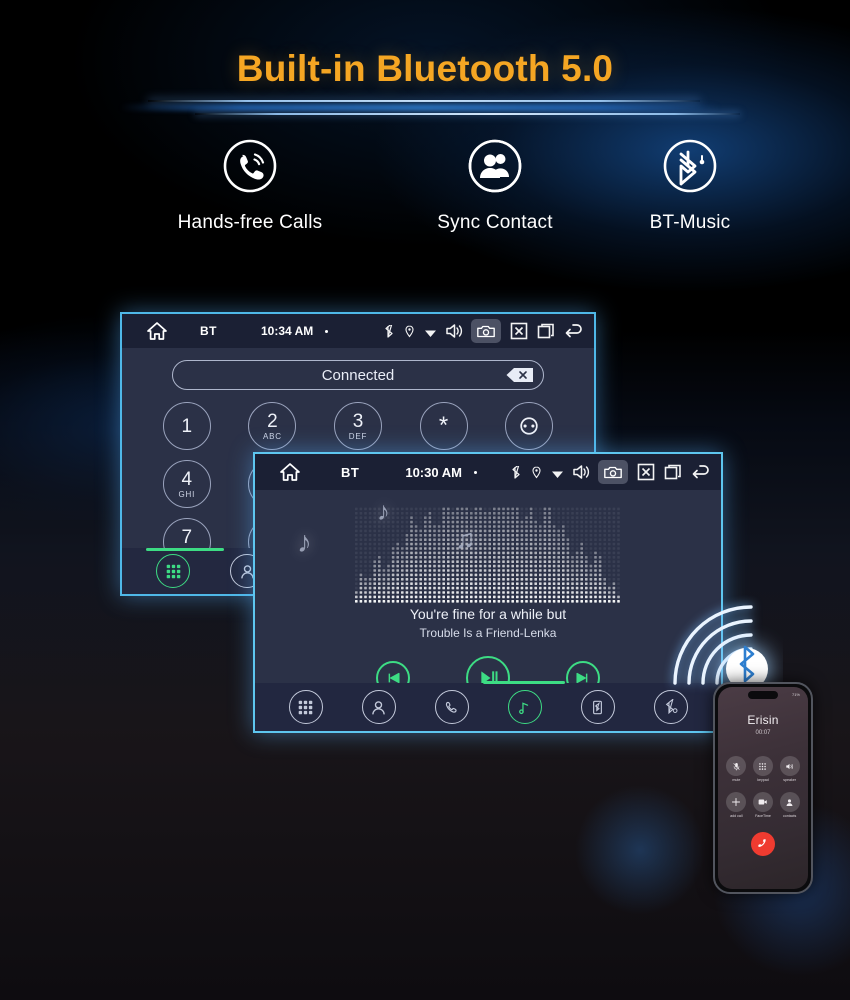  I want to click on call-duration: 00:07, so click(763, 733).